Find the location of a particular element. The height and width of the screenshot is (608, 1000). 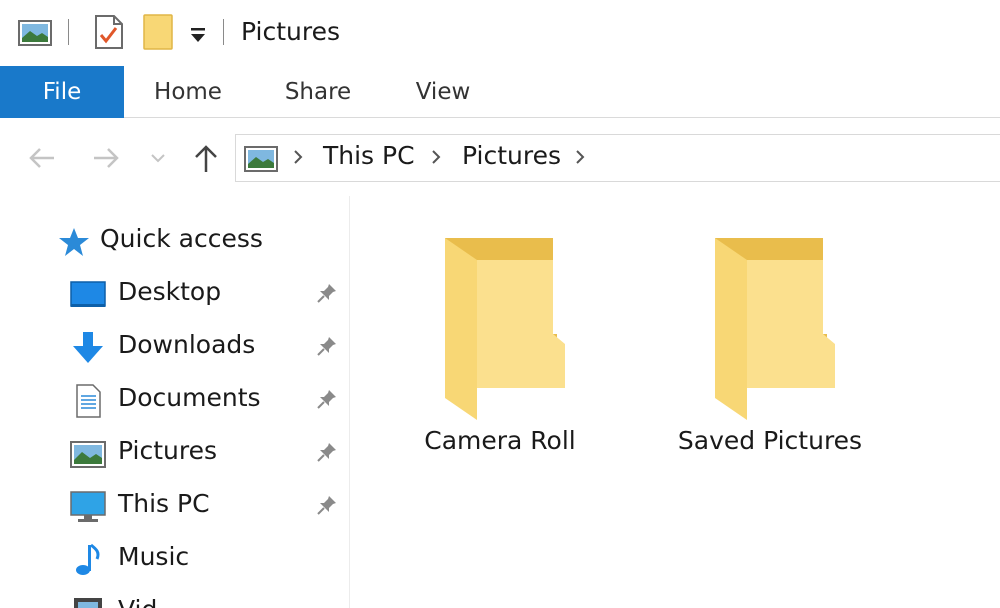

forward-arrow-icon is located at coordinates (106, 158).